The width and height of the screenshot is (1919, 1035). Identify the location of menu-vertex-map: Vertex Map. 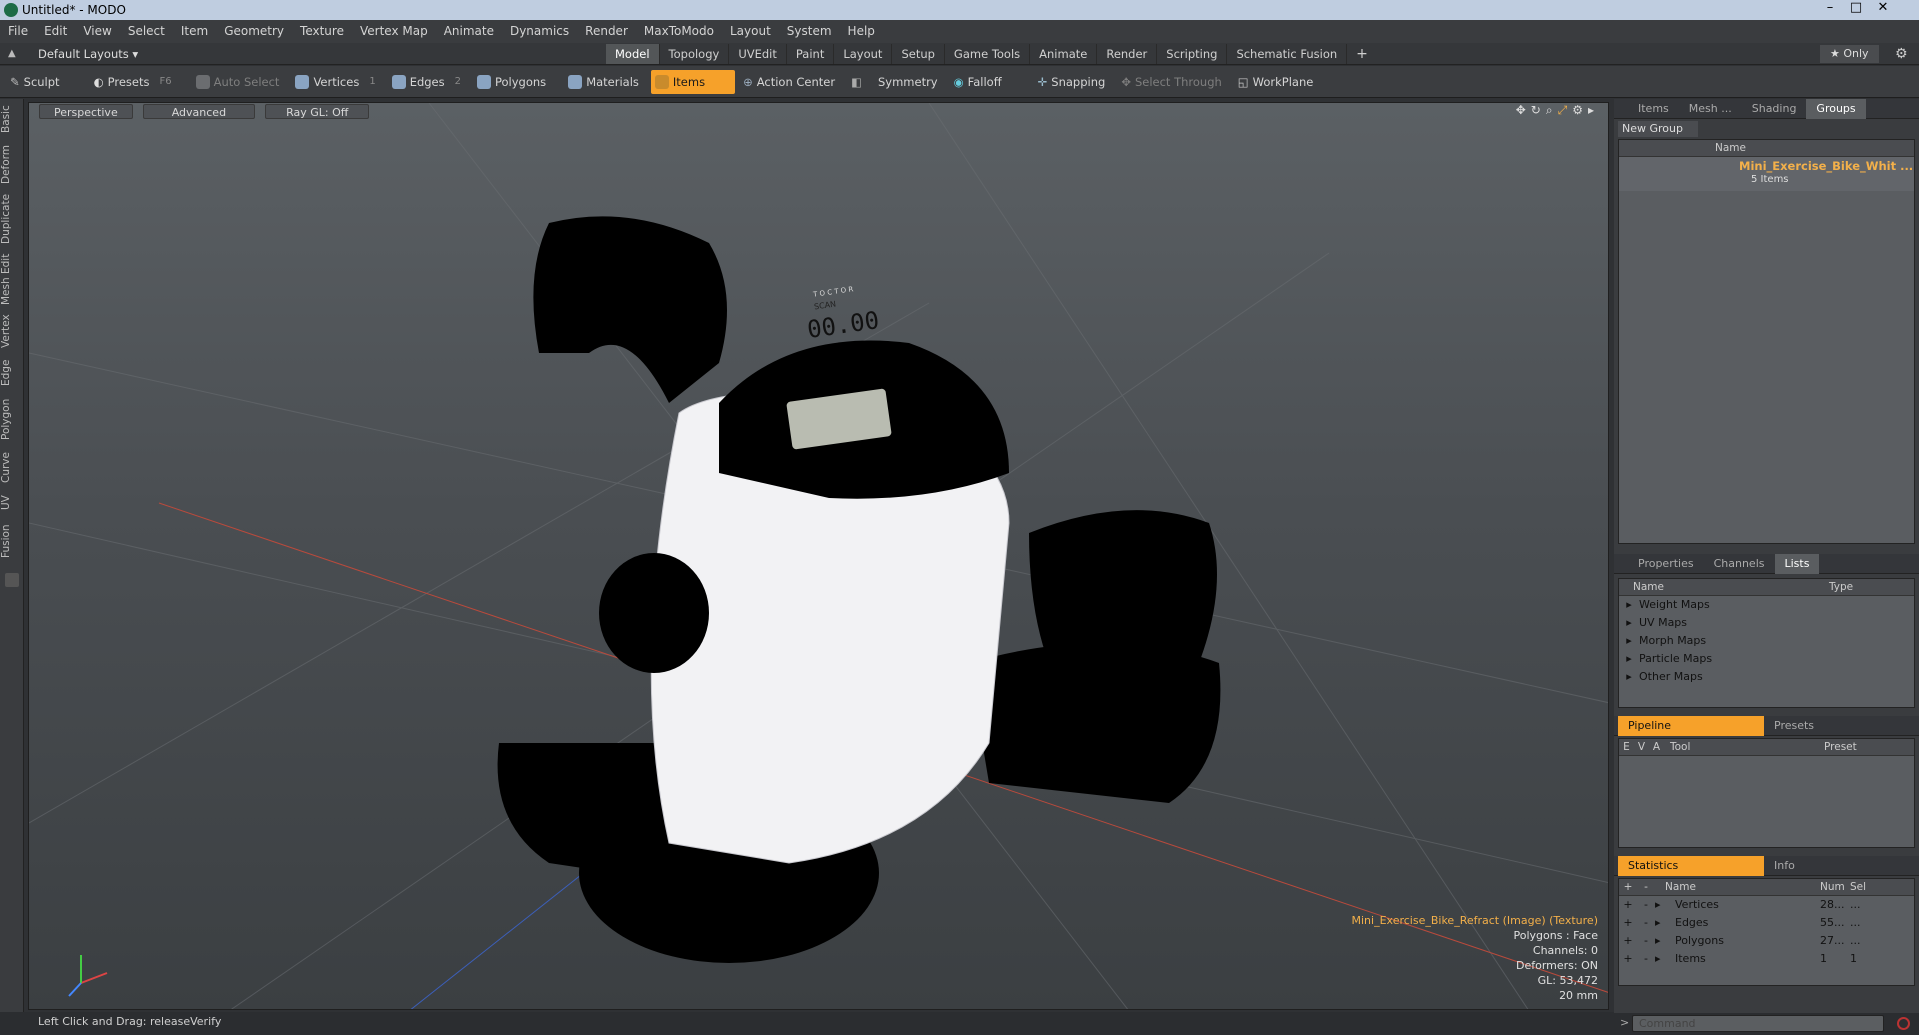
(394, 31).